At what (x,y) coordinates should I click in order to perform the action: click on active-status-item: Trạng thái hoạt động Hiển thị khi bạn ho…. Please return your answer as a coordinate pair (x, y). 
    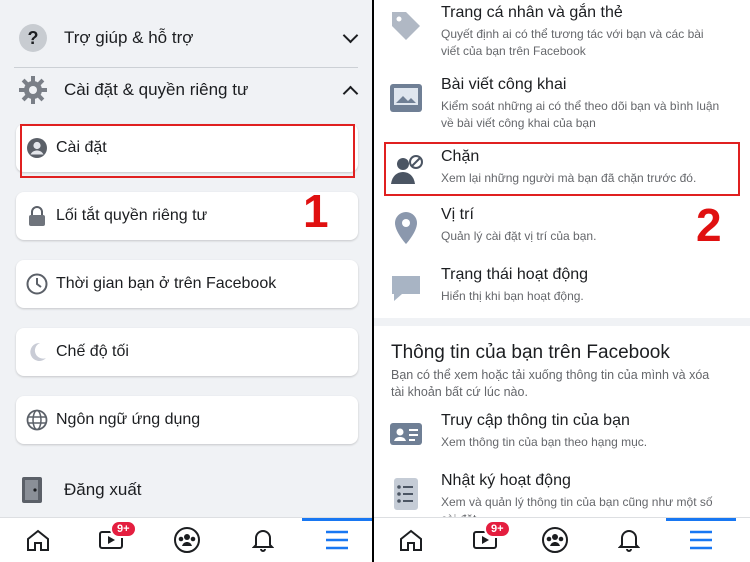
    Looking at the image, I should click on (564, 291).